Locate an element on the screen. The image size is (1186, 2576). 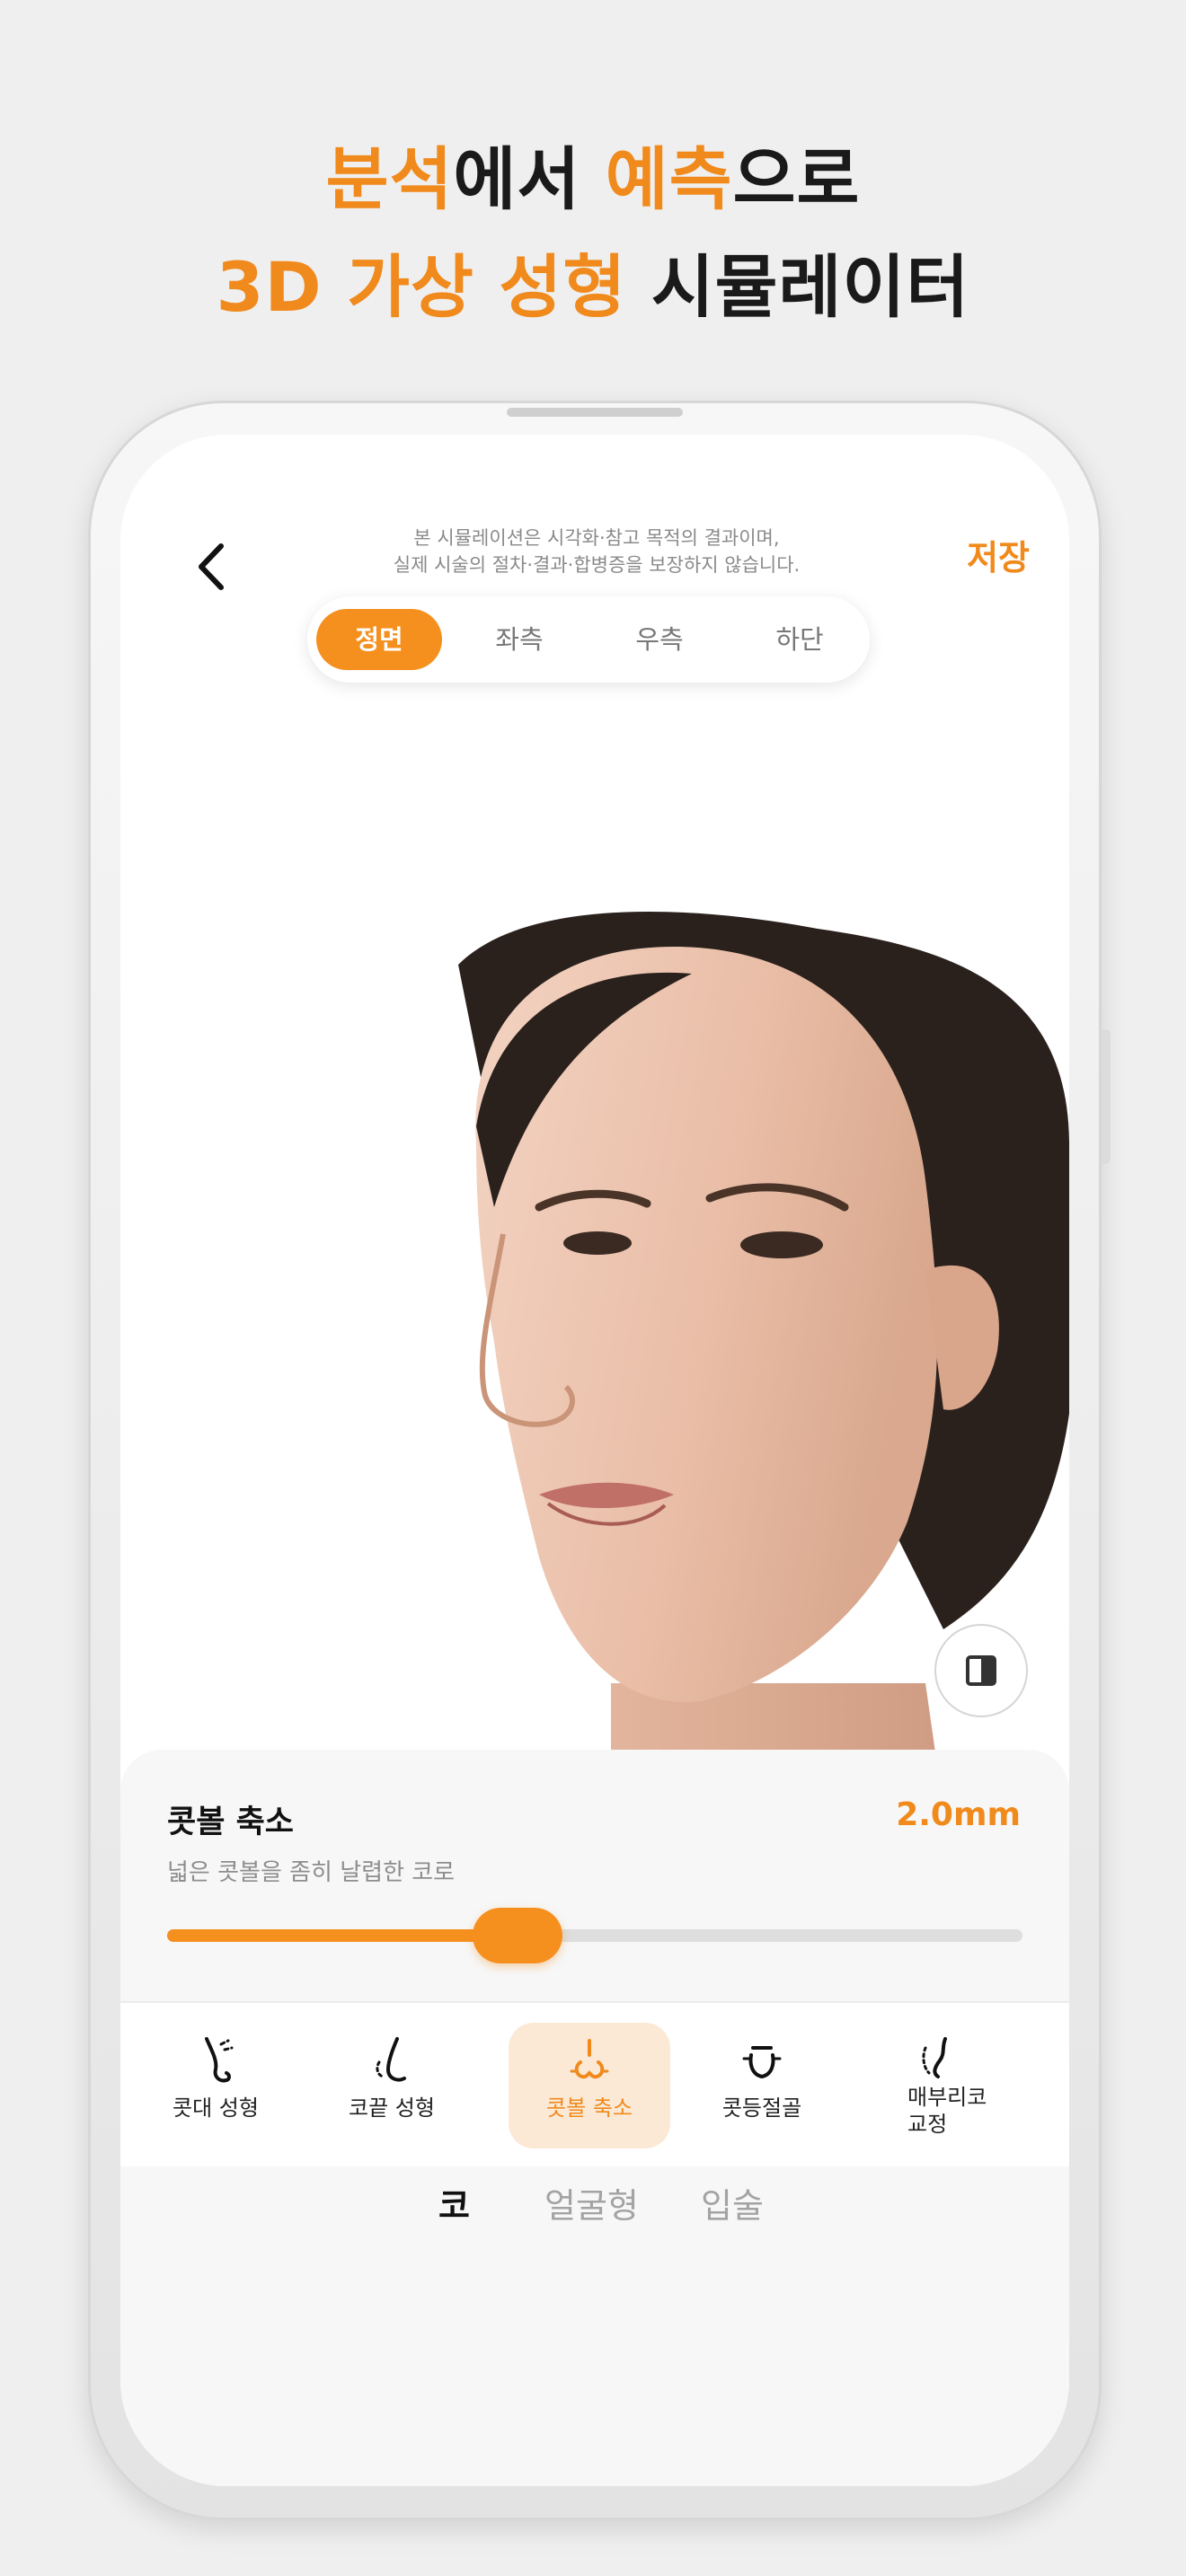
tab-left: 좌측 is located at coordinates (519, 639).